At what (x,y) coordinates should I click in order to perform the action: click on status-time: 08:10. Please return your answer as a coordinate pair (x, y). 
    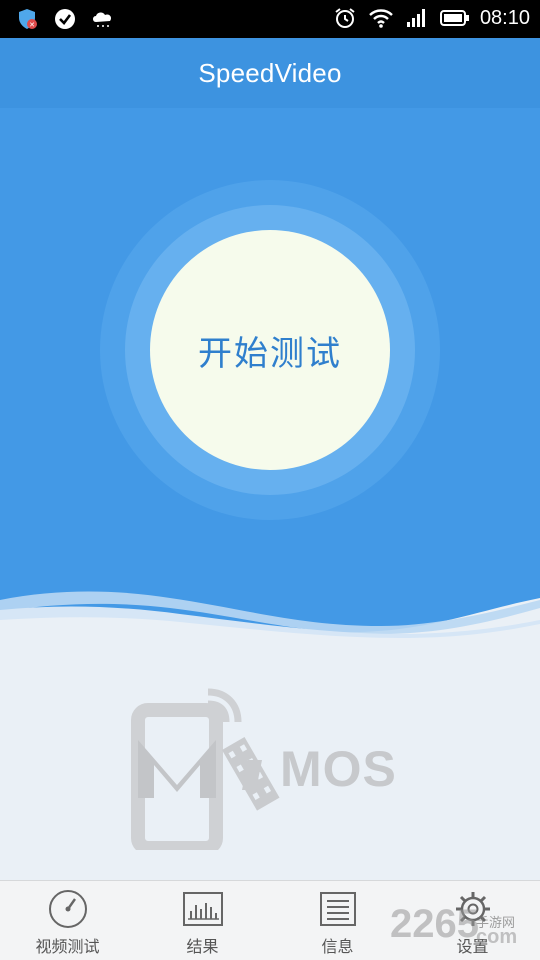
    Looking at the image, I should click on (504, 17).